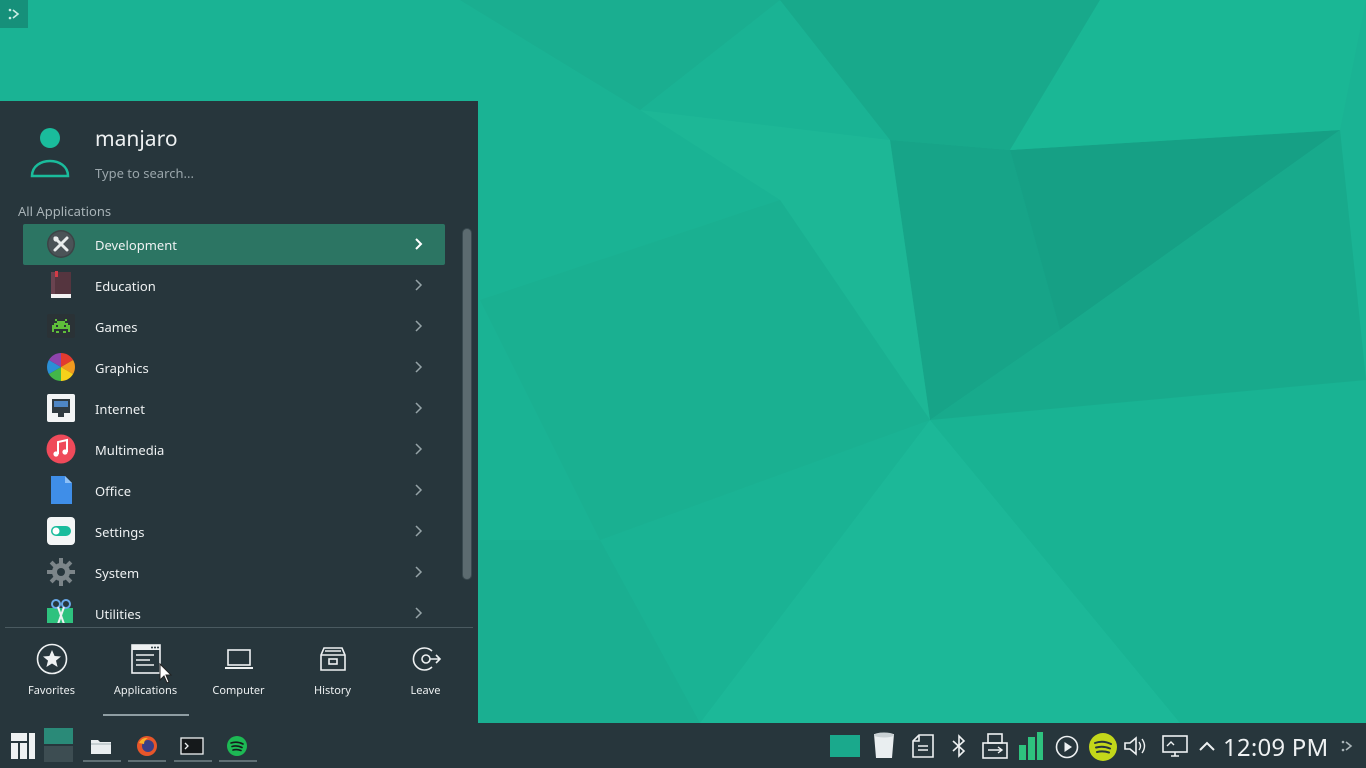 The width and height of the screenshot is (1366, 768). What do you see at coordinates (118, 614) in the screenshot?
I see `category-label: Utilities` at bounding box center [118, 614].